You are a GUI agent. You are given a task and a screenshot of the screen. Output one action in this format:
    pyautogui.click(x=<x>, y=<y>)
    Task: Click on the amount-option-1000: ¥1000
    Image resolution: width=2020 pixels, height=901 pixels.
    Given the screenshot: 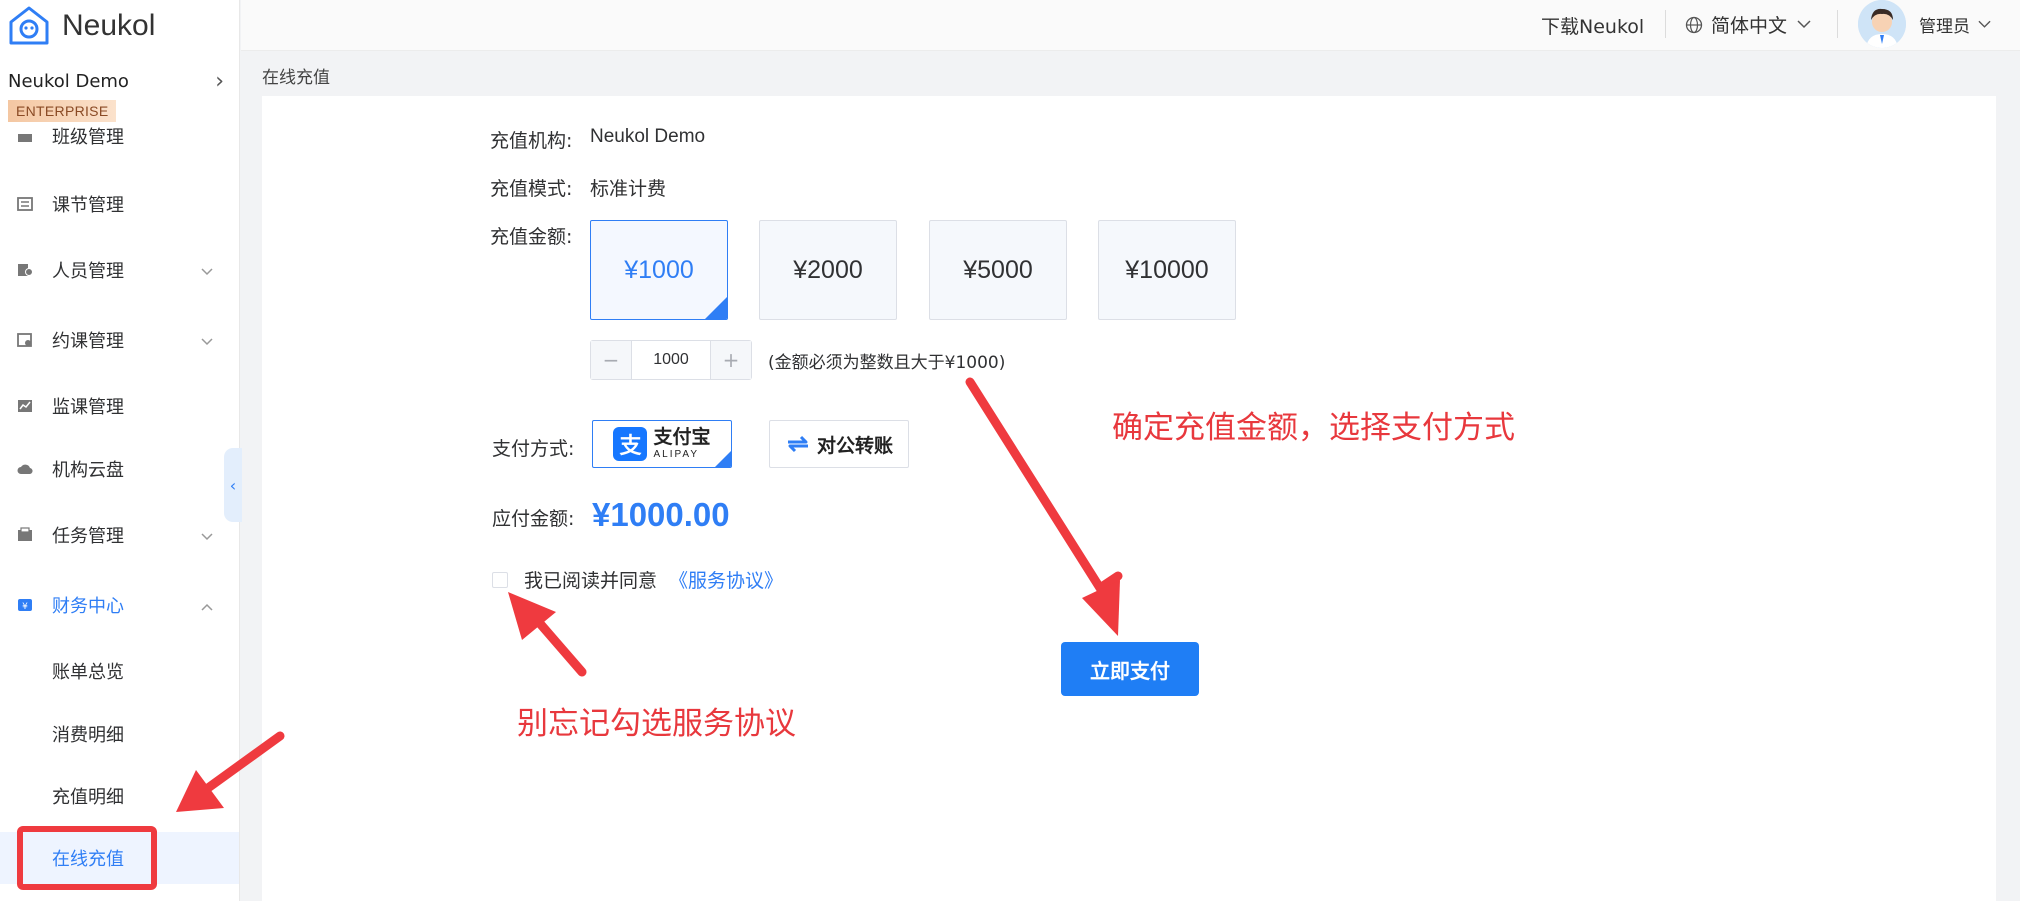 What is the action you would take?
    pyautogui.click(x=659, y=270)
    